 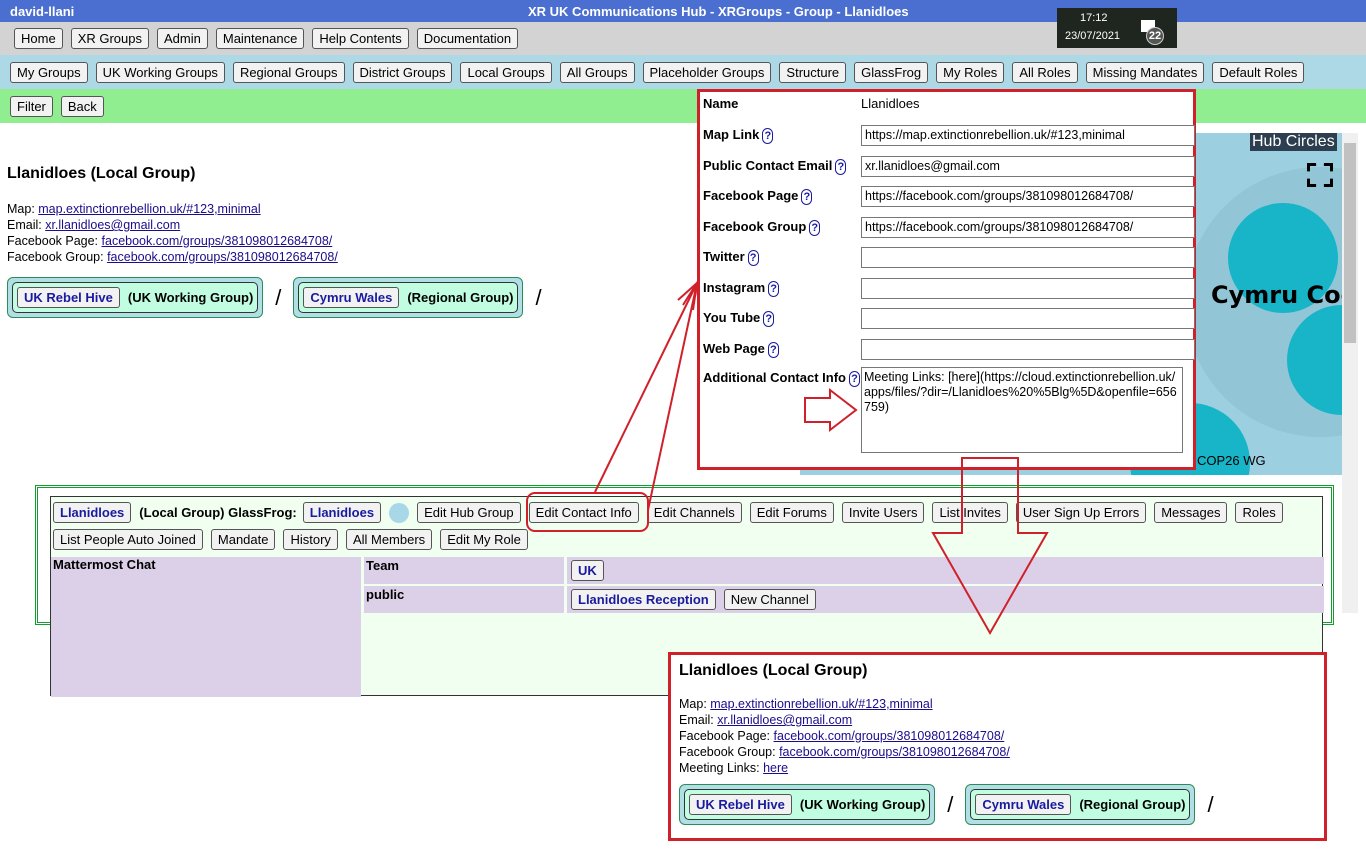 I want to click on nav-maintenance-button: Maintenance, so click(x=260, y=38).